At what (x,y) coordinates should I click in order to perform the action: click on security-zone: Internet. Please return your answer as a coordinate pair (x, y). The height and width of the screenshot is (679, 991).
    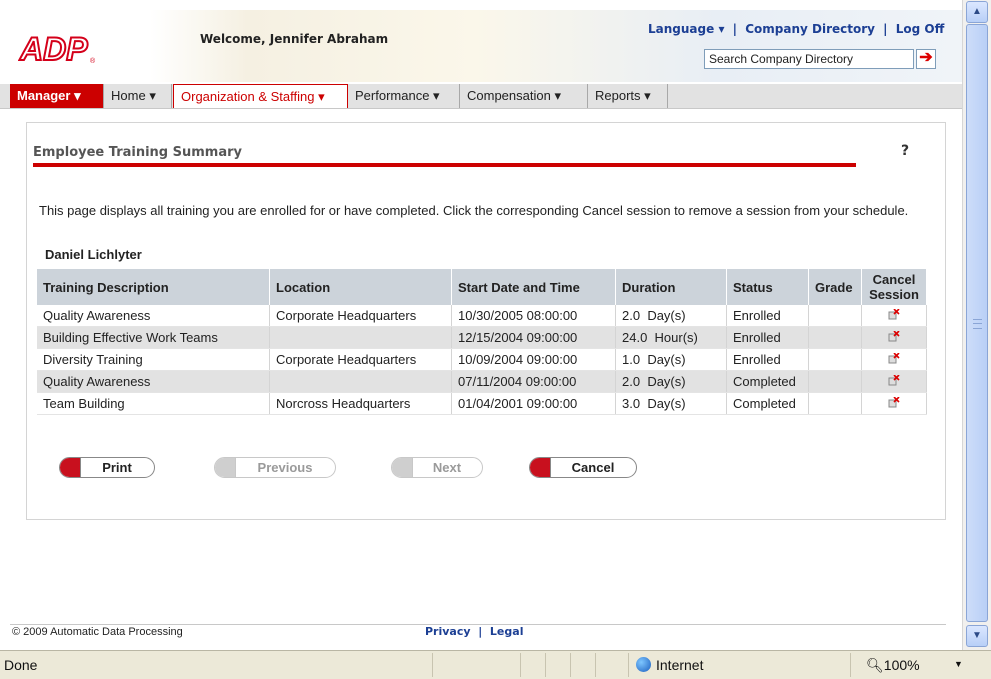
    Looking at the image, I should click on (669, 665).